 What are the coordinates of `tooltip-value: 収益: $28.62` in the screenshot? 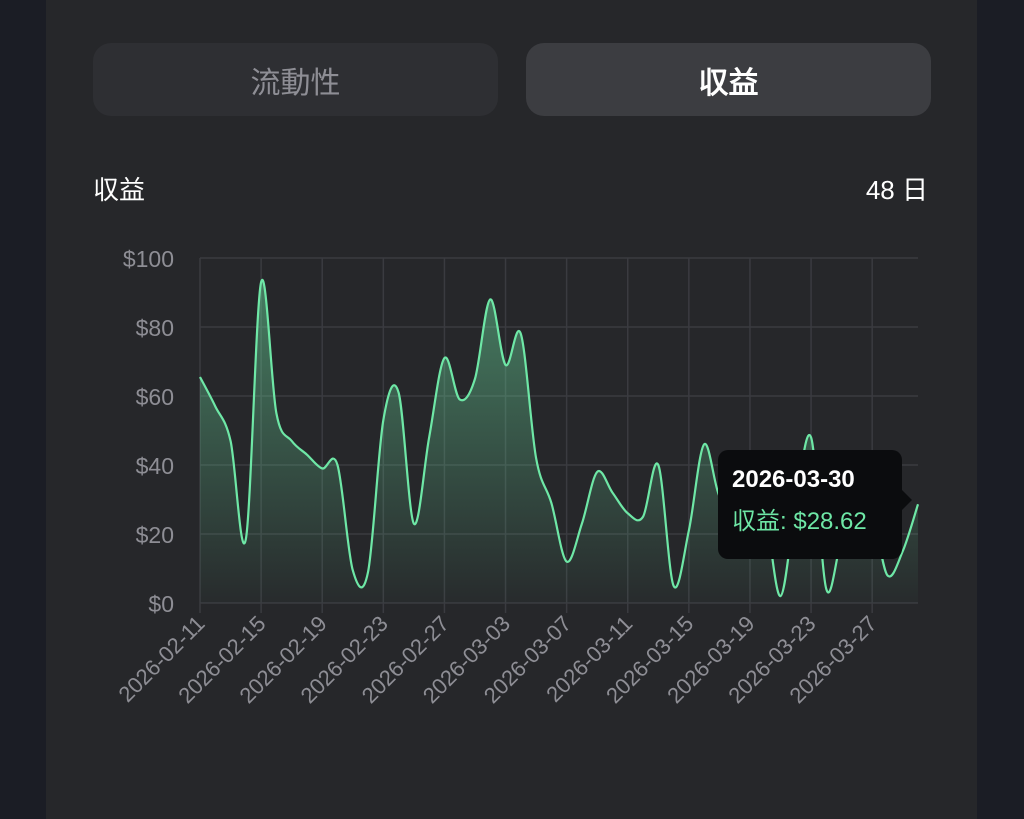 It's located at (799, 521).